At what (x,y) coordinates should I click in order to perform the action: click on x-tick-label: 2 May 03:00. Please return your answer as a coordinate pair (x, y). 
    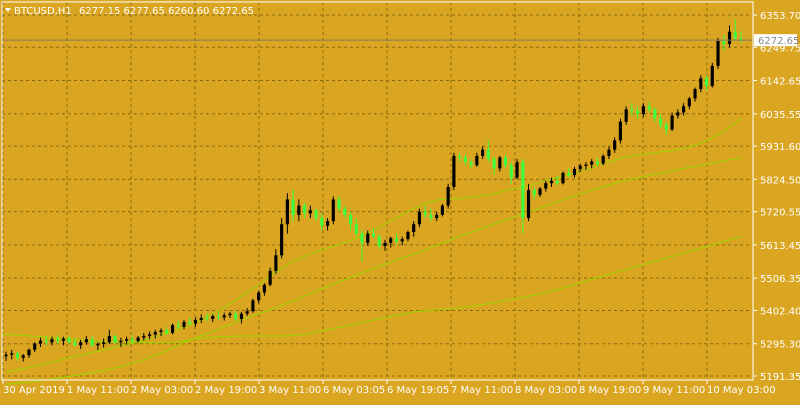
    Looking at the image, I should click on (162, 390).